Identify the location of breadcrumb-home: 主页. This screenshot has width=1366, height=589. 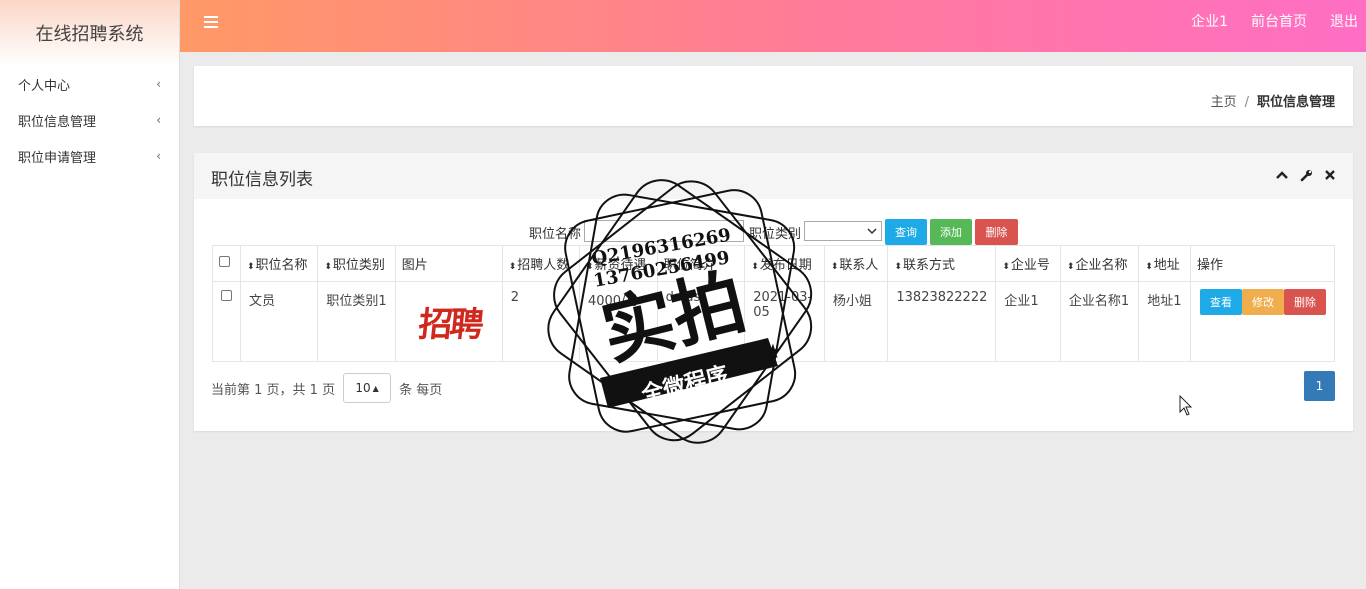
(1224, 102).